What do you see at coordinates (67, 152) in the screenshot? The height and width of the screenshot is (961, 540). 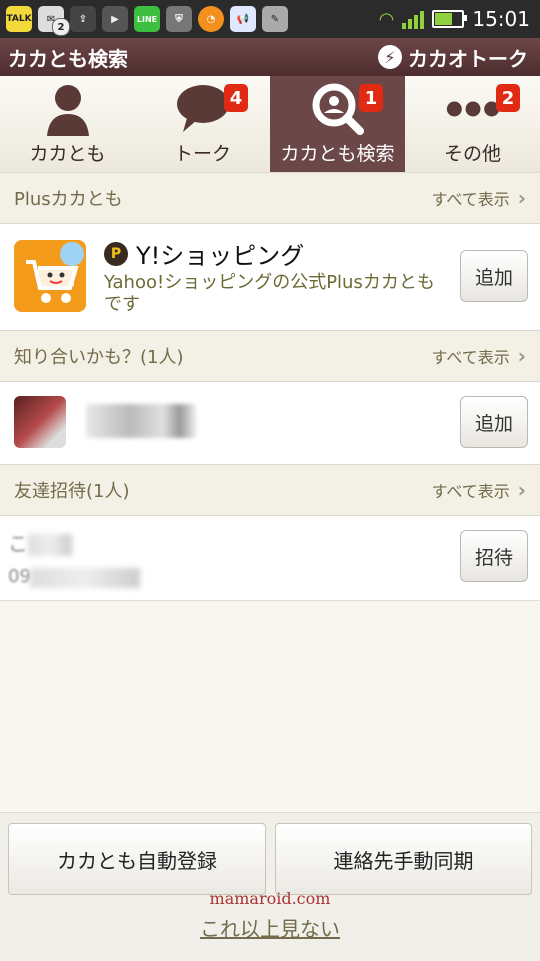 I see `tab-label: カカとも` at bounding box center [67, 152].